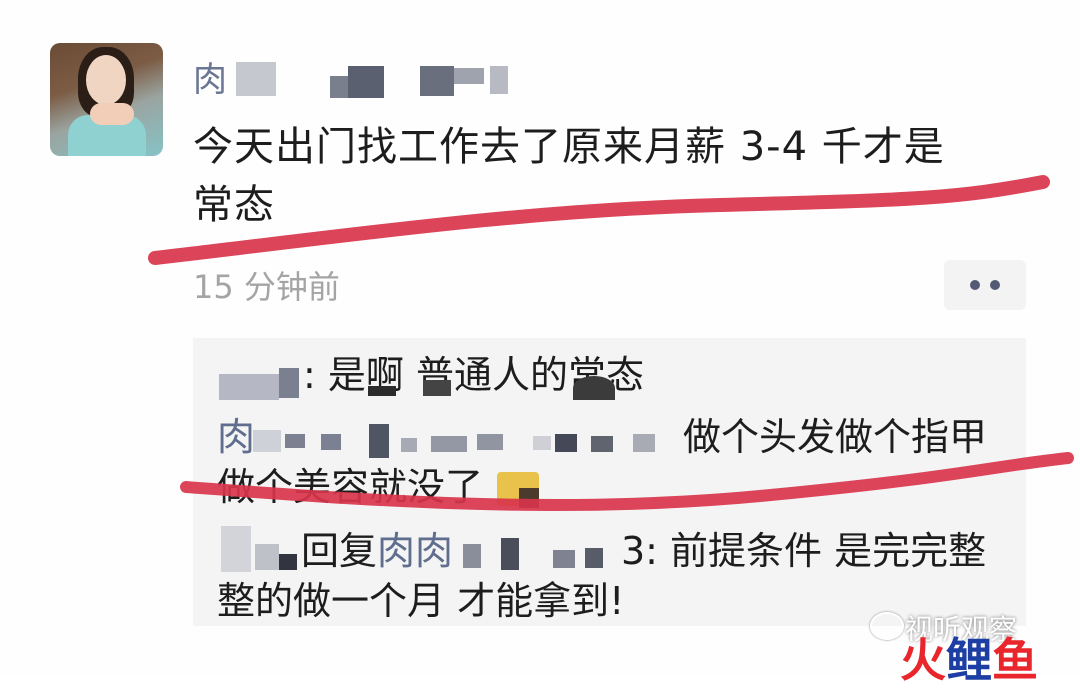 Image resolution: width=1080 pixels, height=690 pixels. Describe the element at coordinates (835, 437) in the screenshot. I see `comment-text: 做个头发做个指甲` at that location.